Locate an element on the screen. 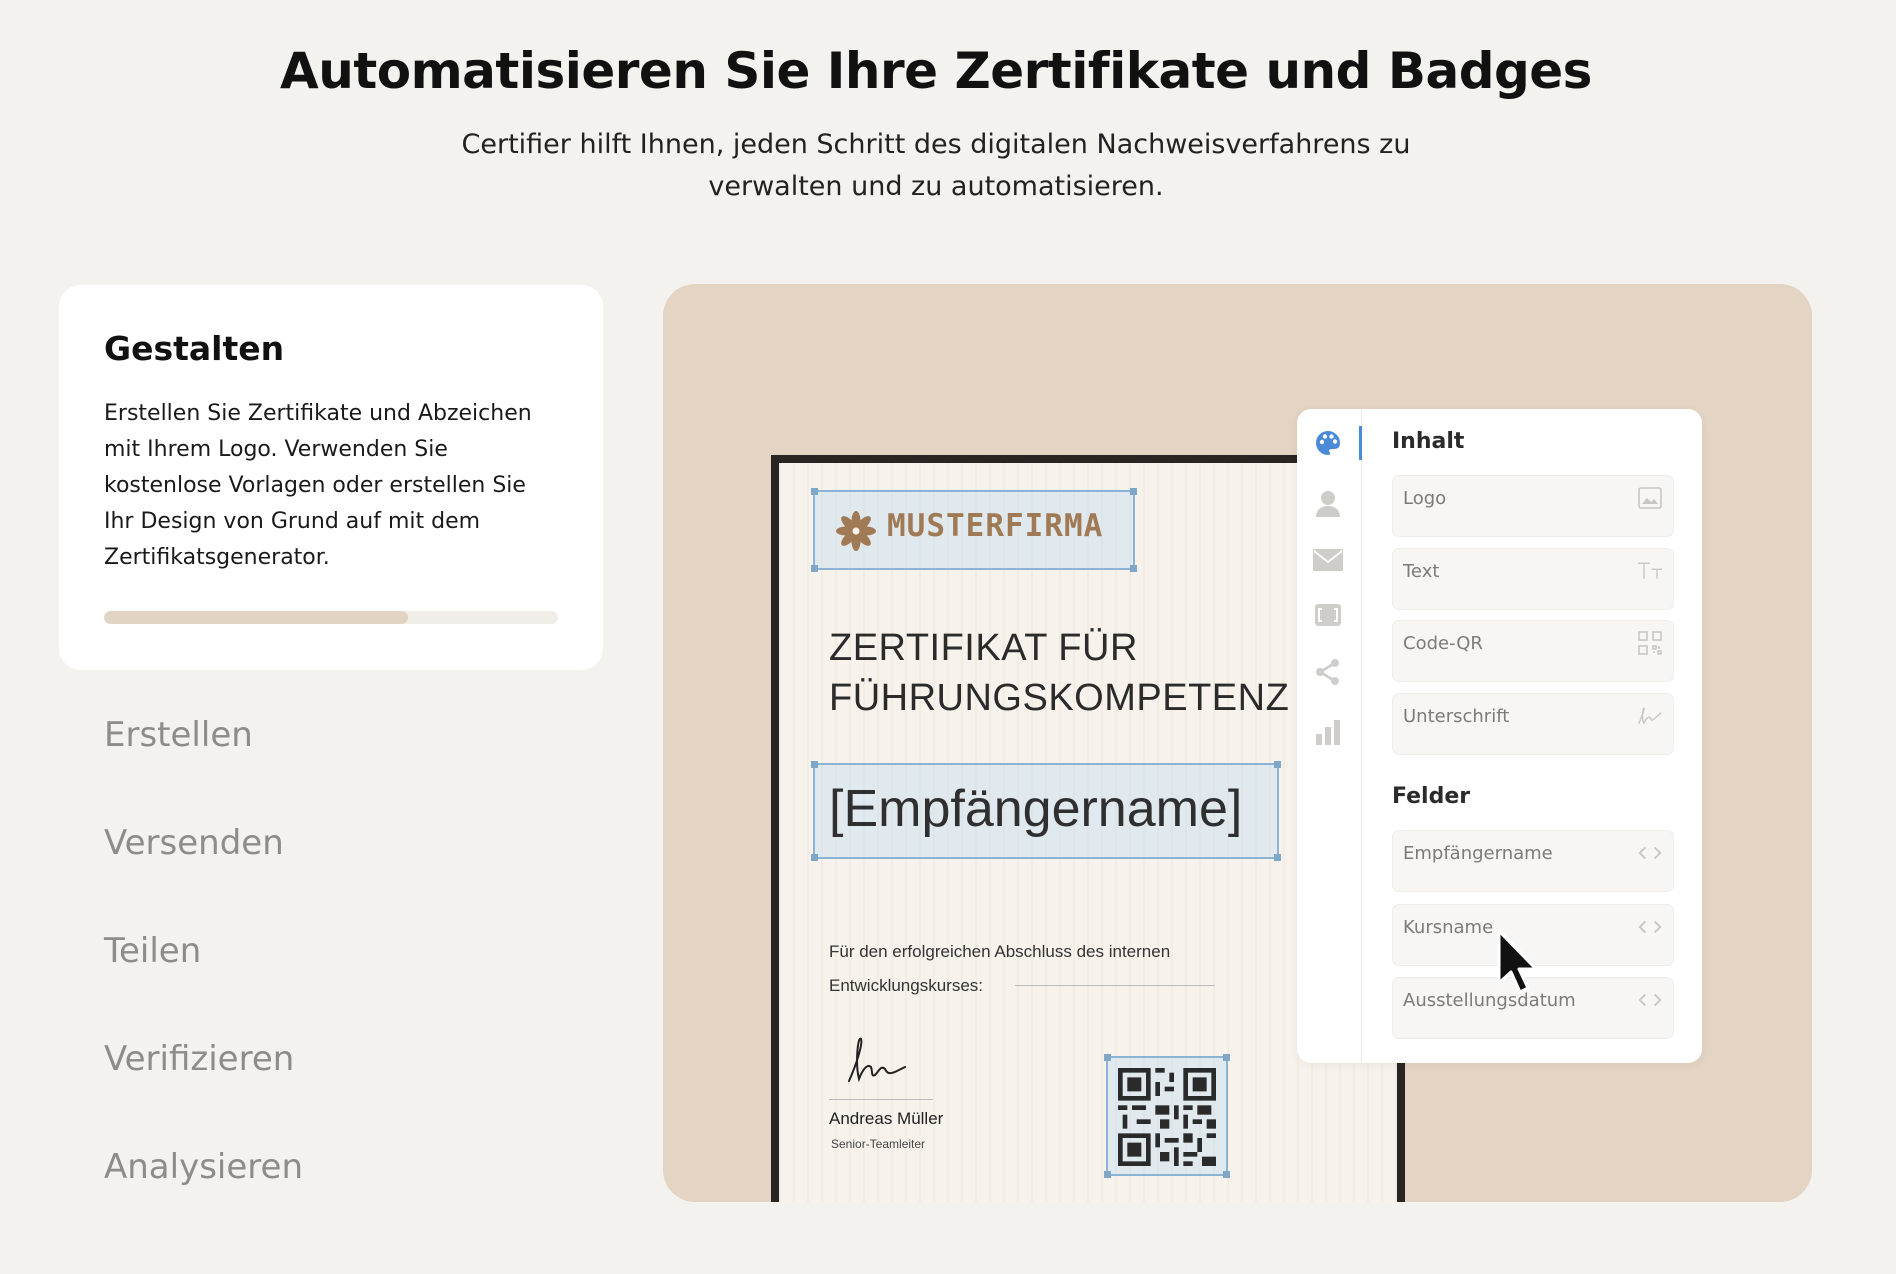 The width and height of the screenshot is (1896, 1274). editor-tool-rail is located at coordinates (1329, 736).